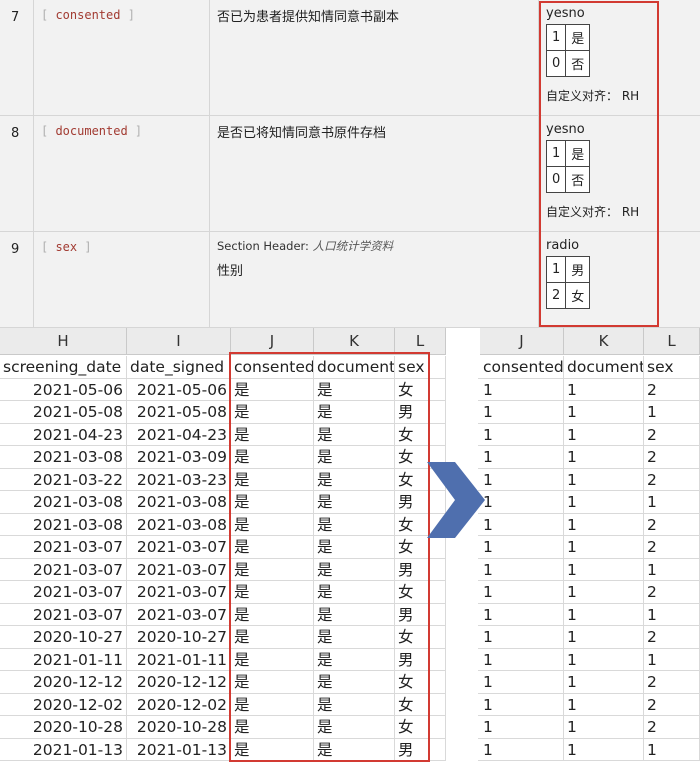 This screenshot has height=763, width=700. I want to click on table-cell: 2020-12-12, so click(63, 682).